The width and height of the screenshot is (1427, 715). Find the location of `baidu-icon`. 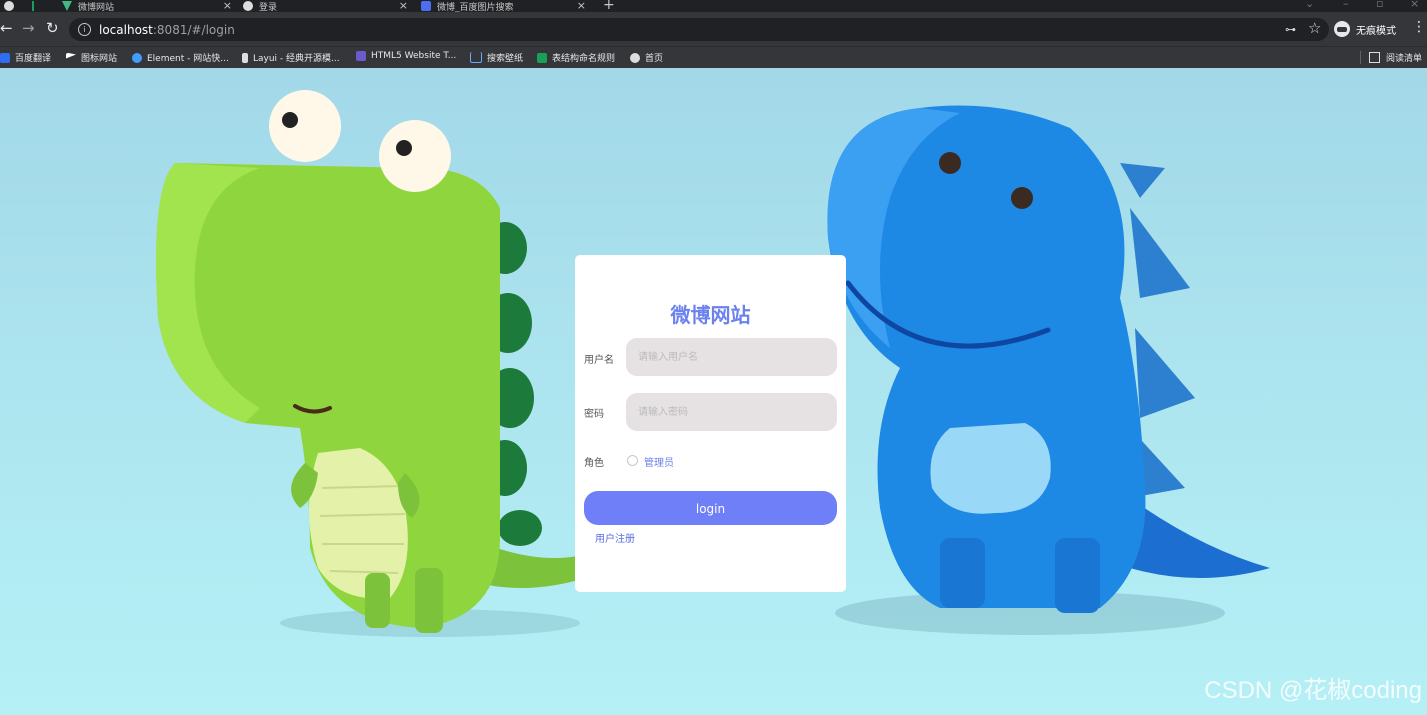

baidu-icon is located at coordinates (426, 6).